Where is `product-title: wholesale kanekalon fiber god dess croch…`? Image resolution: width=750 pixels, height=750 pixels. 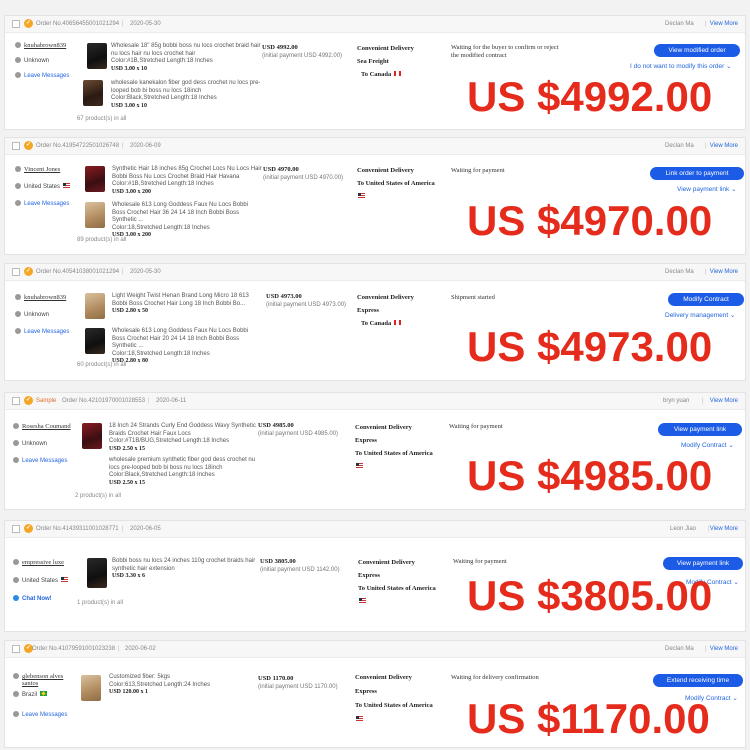
product-title: wholesale kanekalon fiber god dess croch… is located at coordinates (186, 87).